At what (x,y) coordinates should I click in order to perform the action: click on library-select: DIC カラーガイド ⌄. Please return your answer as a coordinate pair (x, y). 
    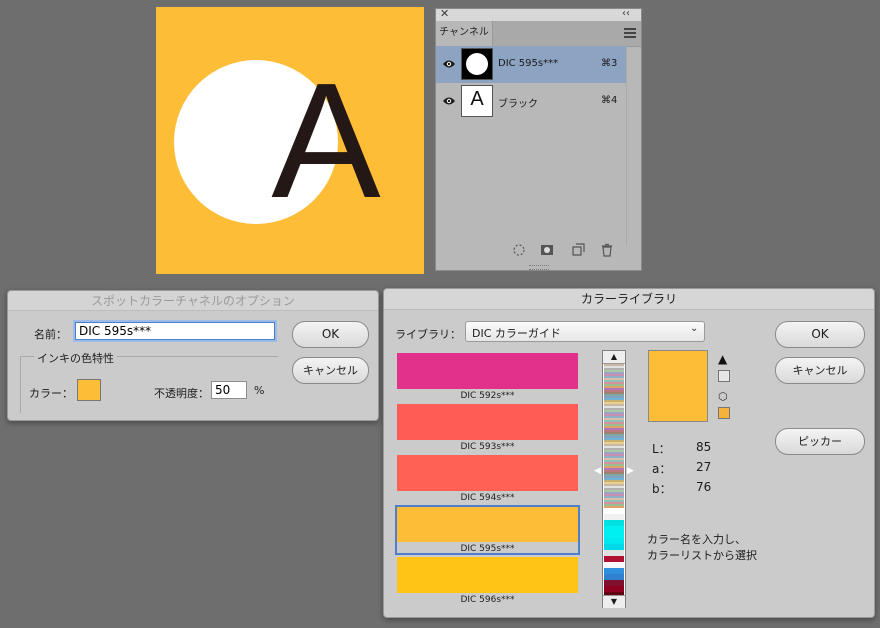
    Looking at the image, I should click on (585, 331).